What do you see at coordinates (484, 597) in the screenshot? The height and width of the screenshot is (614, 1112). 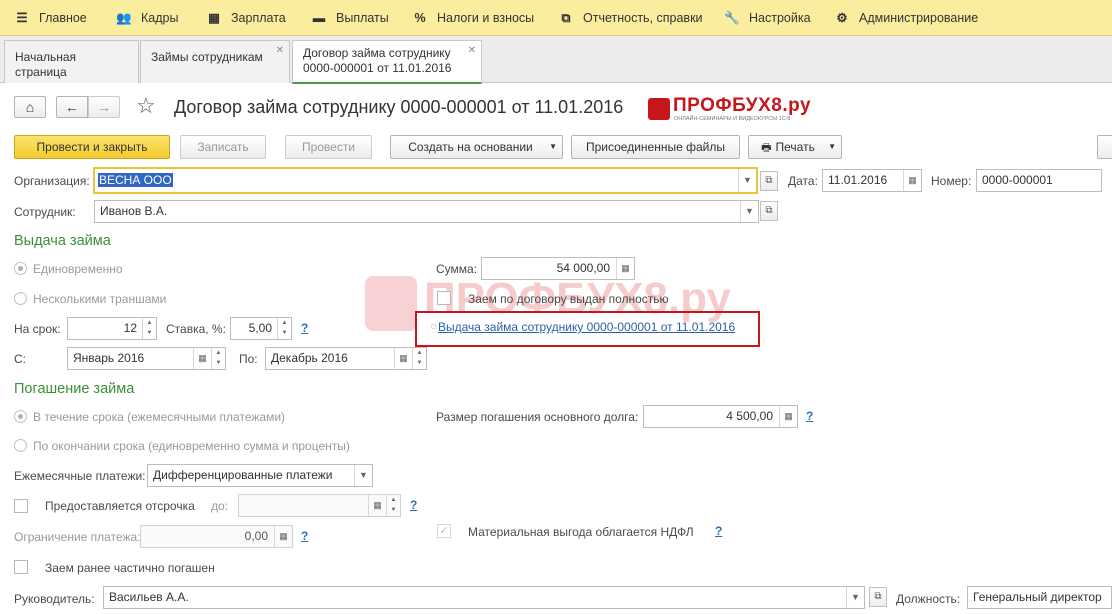 I see `head-field: Васильев А.А. ▼` at bounding box center [484, 597].